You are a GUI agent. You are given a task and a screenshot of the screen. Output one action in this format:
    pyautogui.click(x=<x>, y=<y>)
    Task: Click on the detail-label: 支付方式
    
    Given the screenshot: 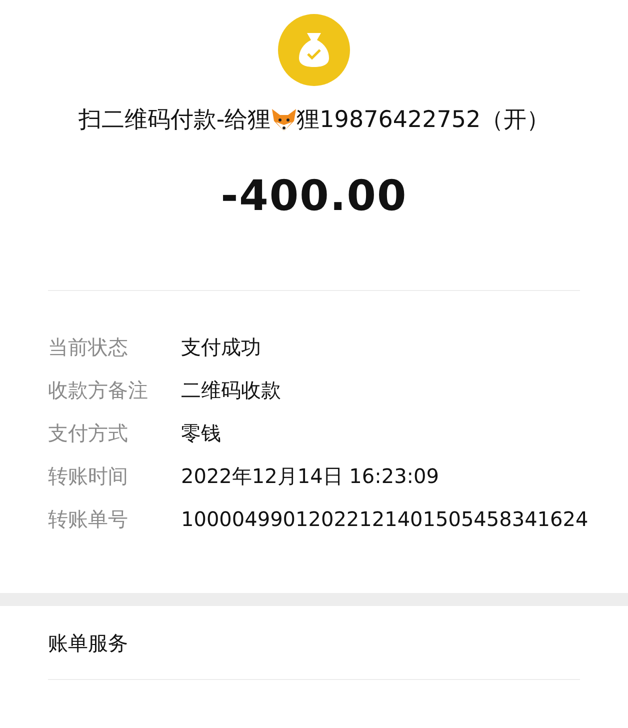 What is the action you would take?
    pyautogui.click(x=88, y=433)
    